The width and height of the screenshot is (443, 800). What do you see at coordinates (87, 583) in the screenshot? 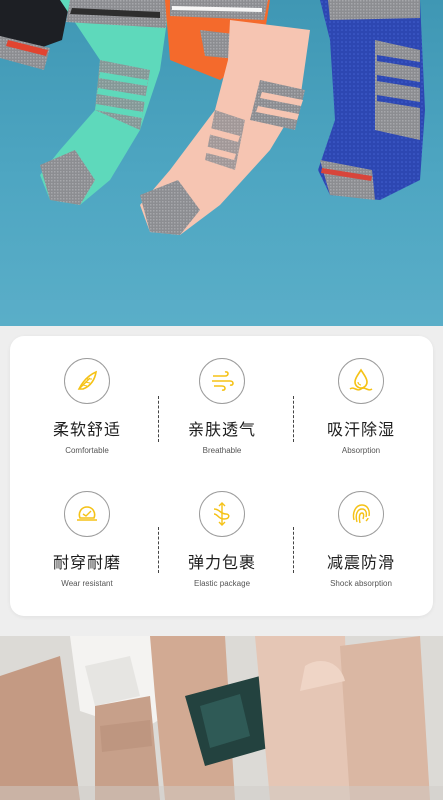
I see `feature-title-en: Wear resistant` at bounding box center [87, 583].